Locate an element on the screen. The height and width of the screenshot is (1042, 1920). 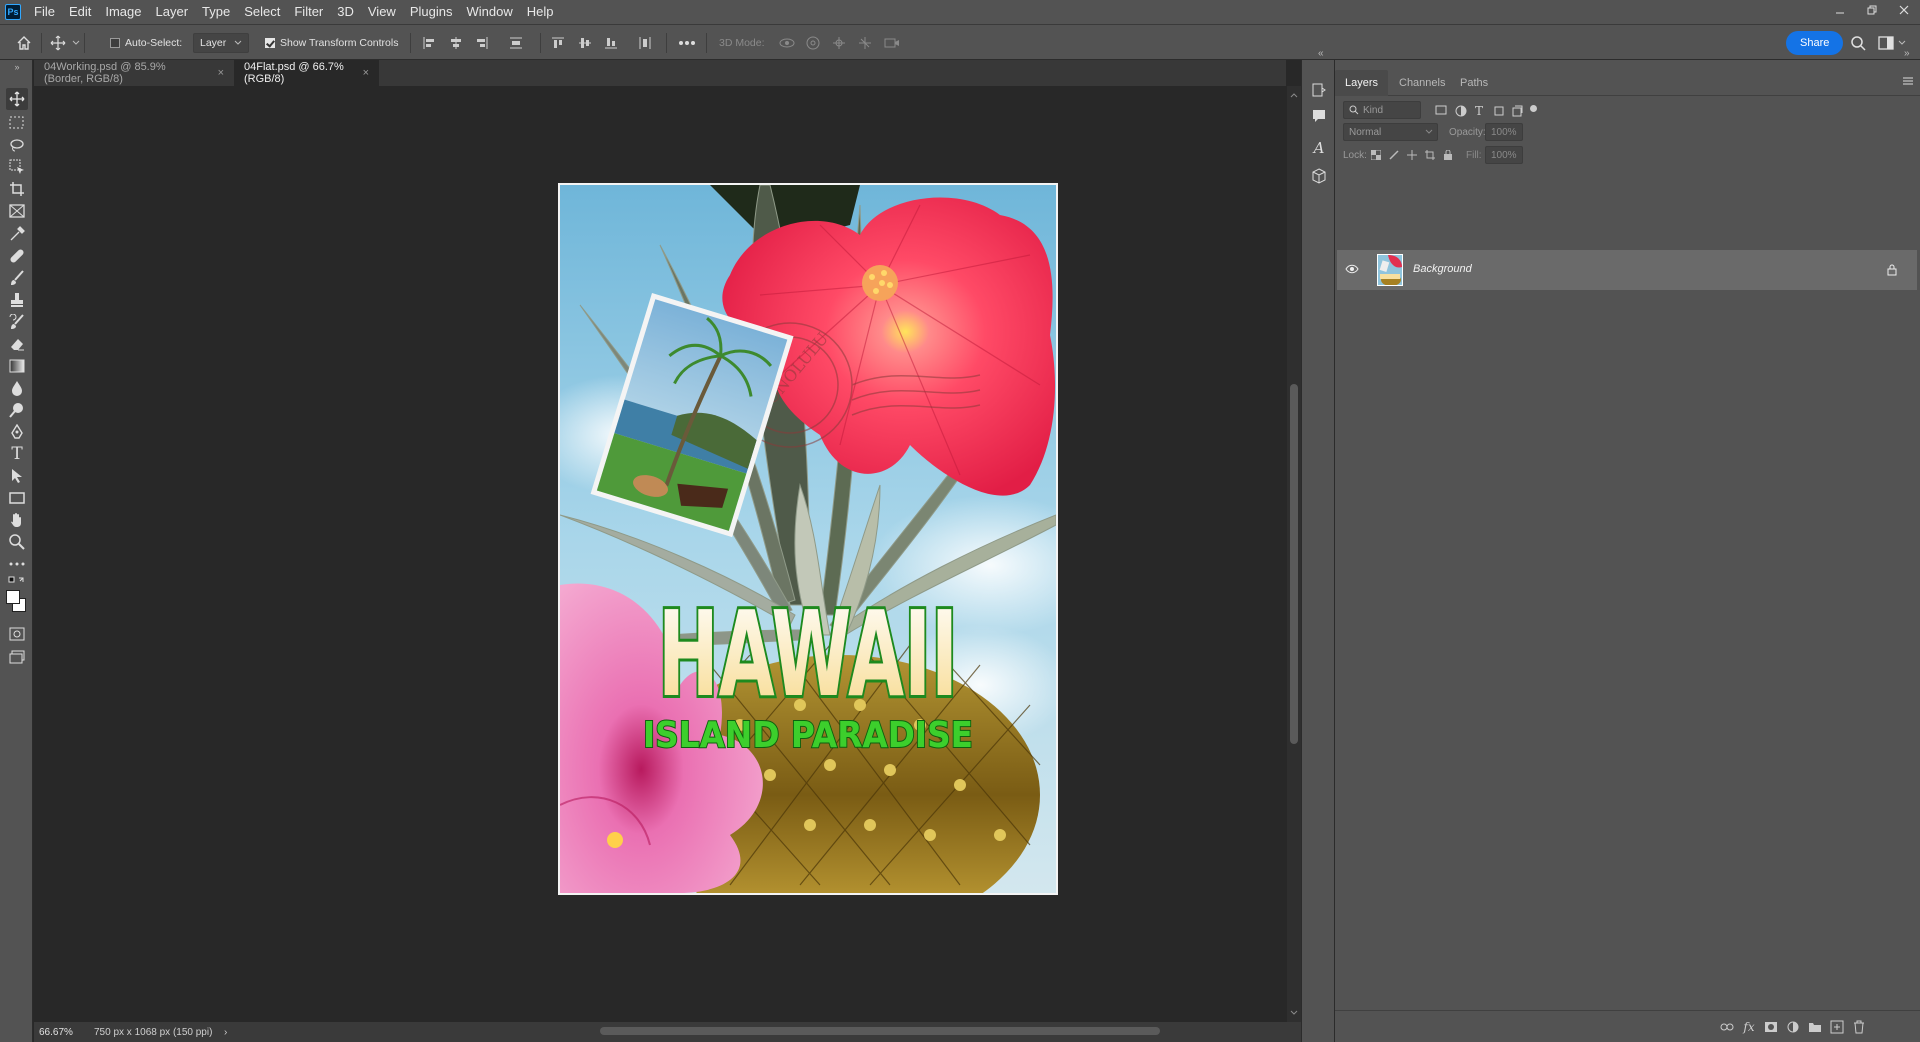
rectangle-tool is located at coordinates (17, 498).